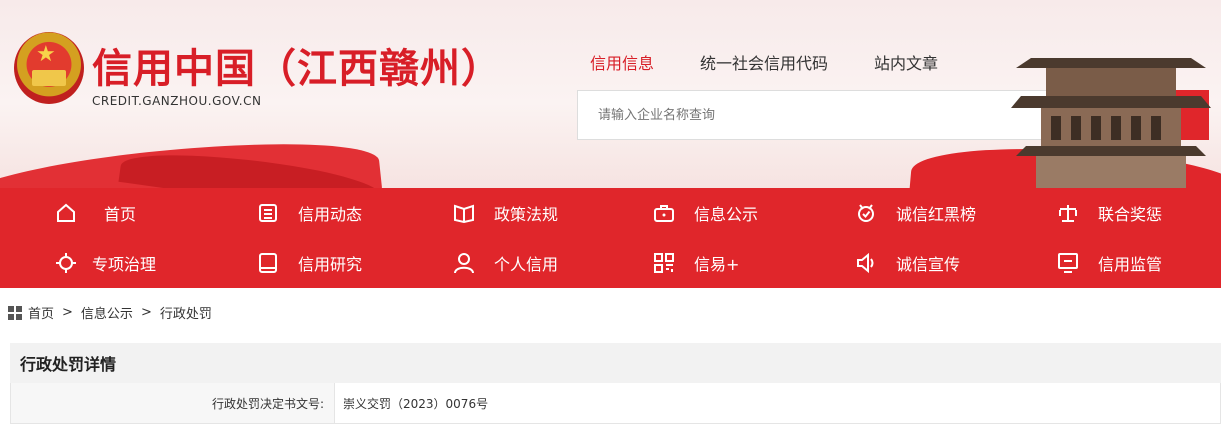 Image resolution: width=1221 pixels, height=430 pixels. I want to click on breadcrumb-current: 行政处罚, so click(185, 314).